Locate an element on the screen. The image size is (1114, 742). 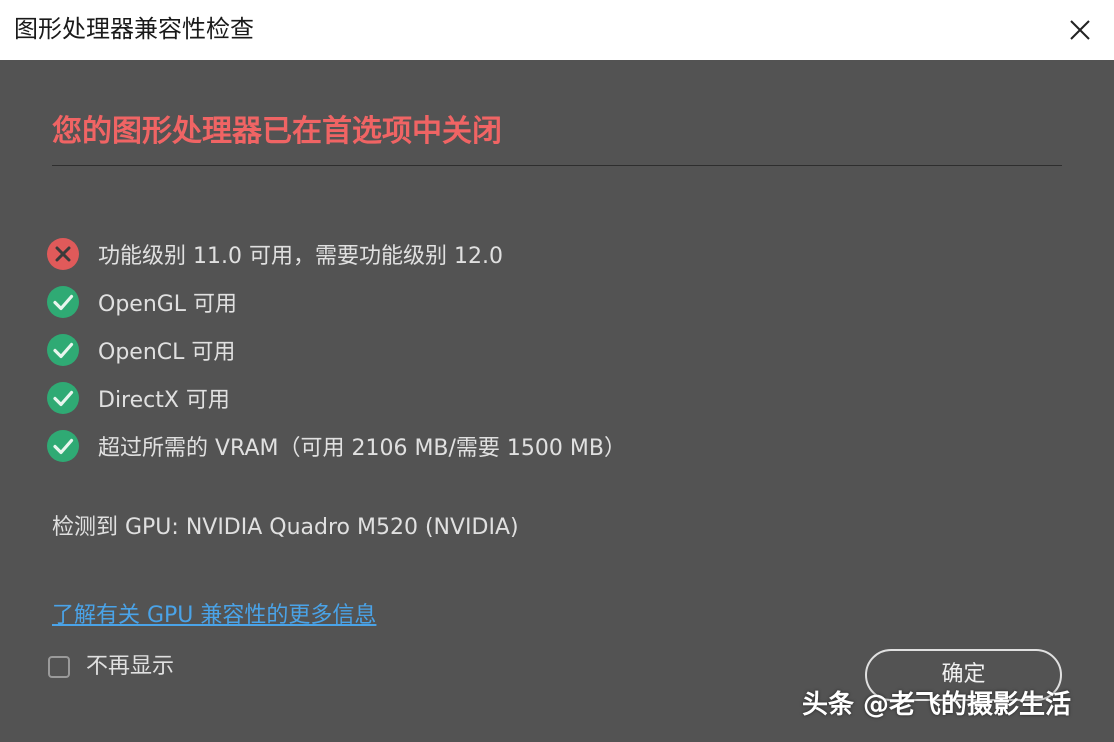
title-bar: 图形处理器兼容性检查 is located at coordinates (557, 30).